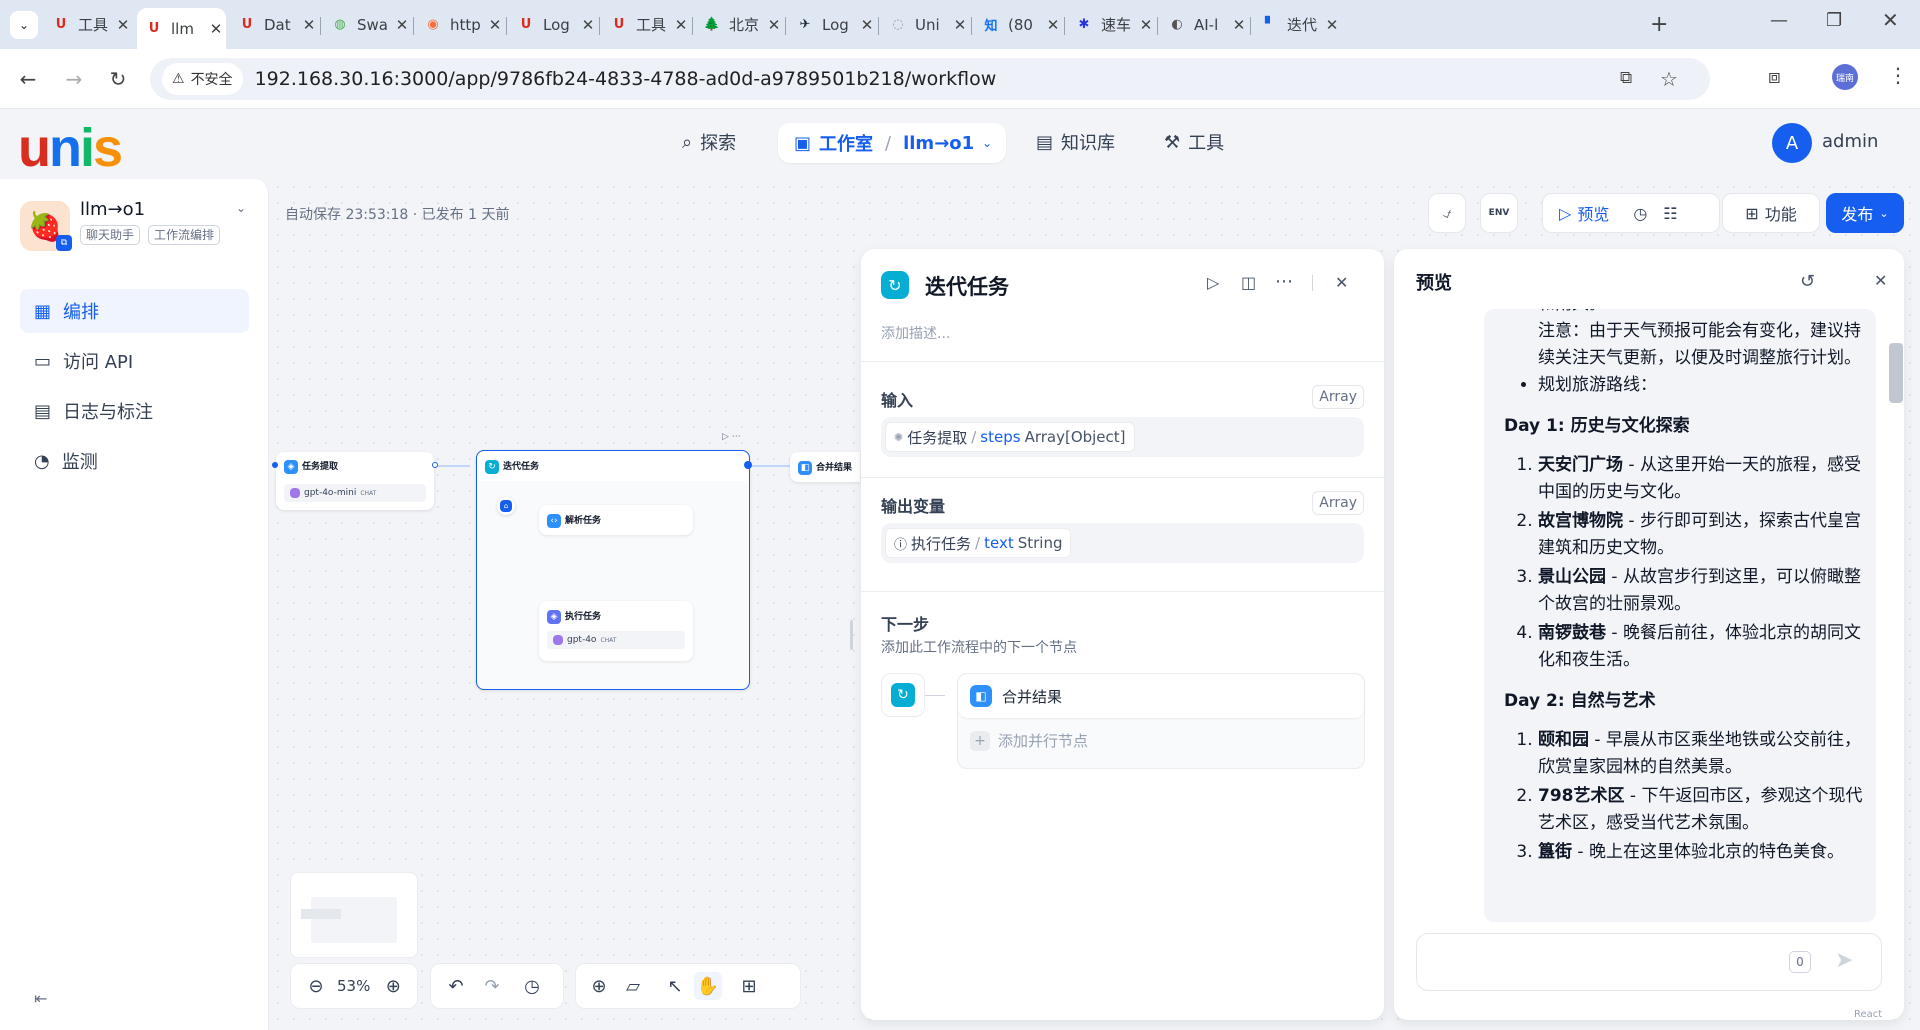 This screenshot has width=1920, height=1030. Describe the element at coordinates (1844, 960) in the screenshot. I see `send-icon: ➤` at that location.